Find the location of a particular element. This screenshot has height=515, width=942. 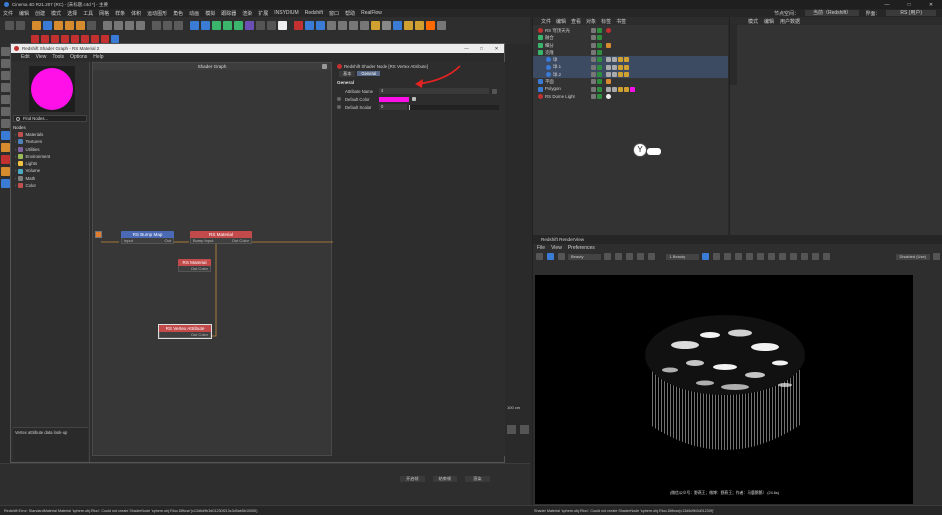

rv-icon-n is located at coordinates (805, 256).